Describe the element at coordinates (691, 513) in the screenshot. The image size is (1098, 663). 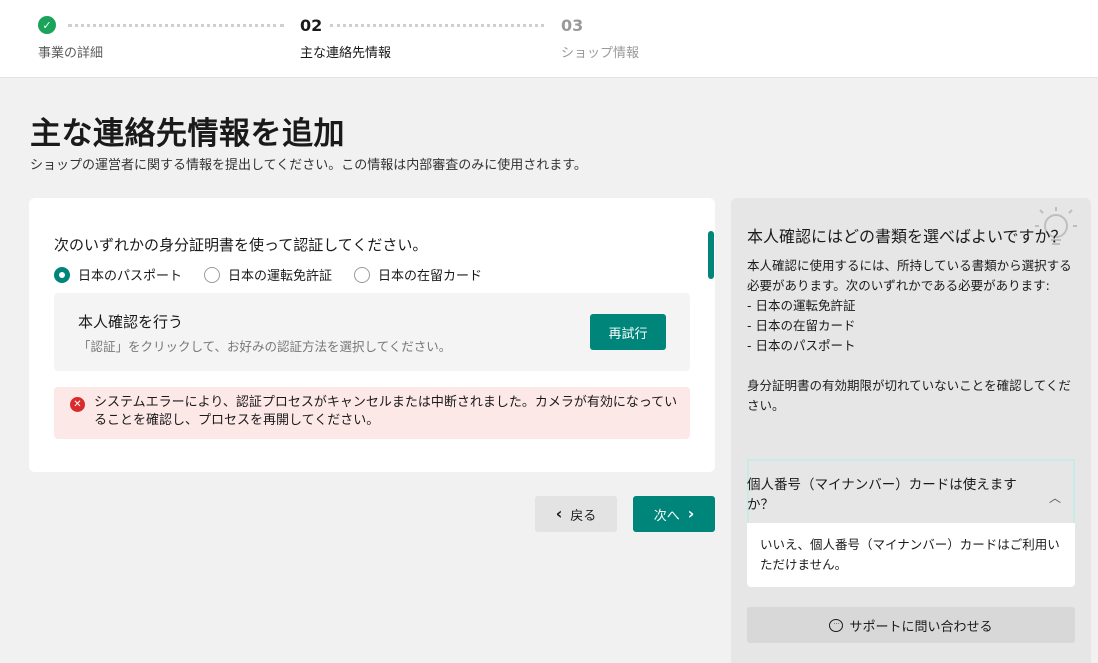
I see `chevron-right-icon: ›` at that location.